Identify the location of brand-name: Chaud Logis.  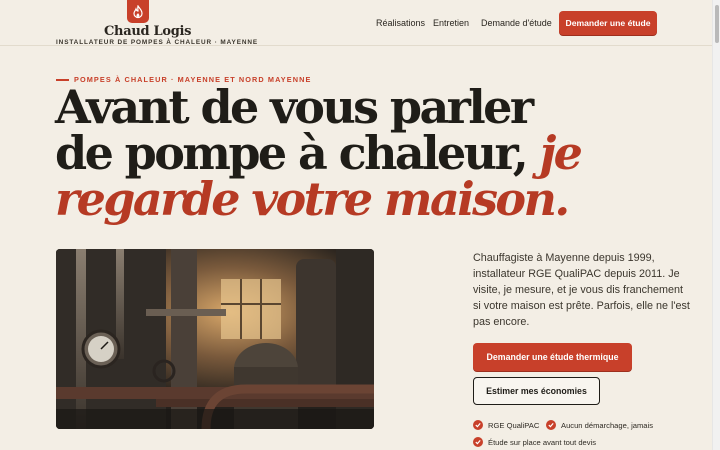
(147, 31).